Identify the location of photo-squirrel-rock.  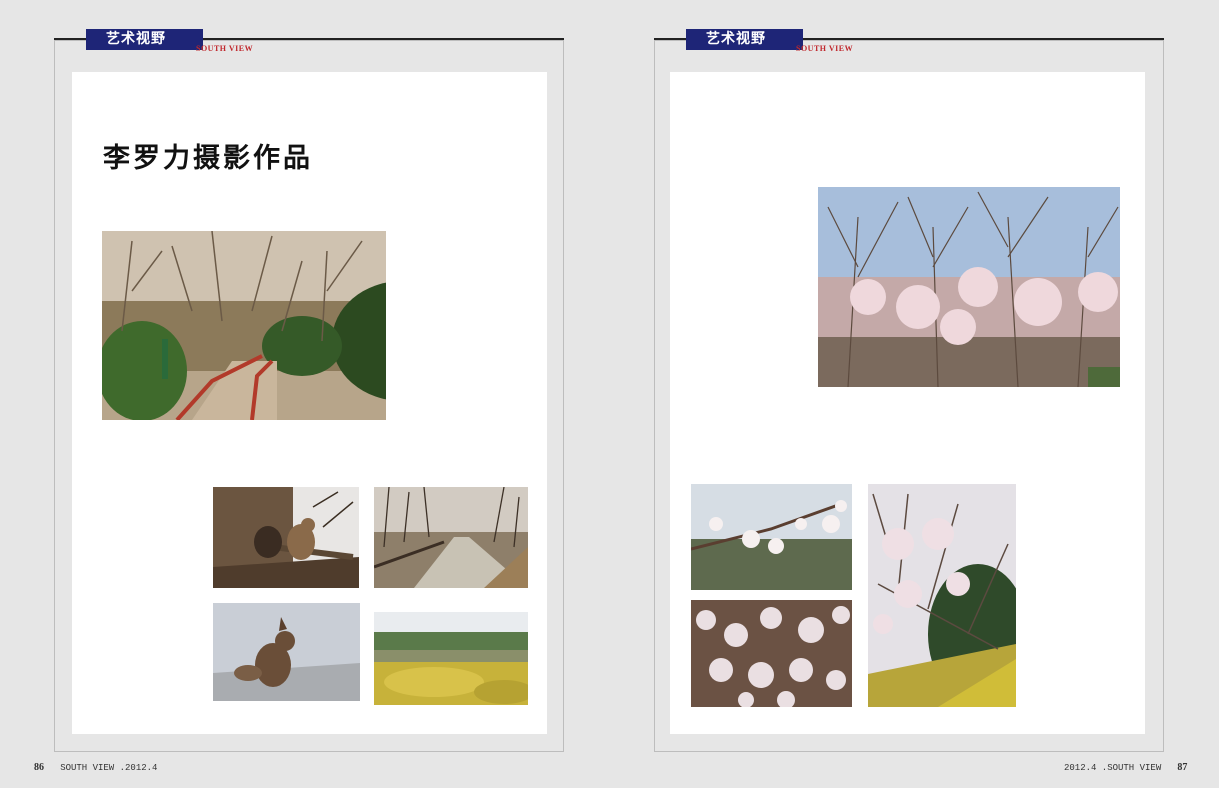
(286, 652).